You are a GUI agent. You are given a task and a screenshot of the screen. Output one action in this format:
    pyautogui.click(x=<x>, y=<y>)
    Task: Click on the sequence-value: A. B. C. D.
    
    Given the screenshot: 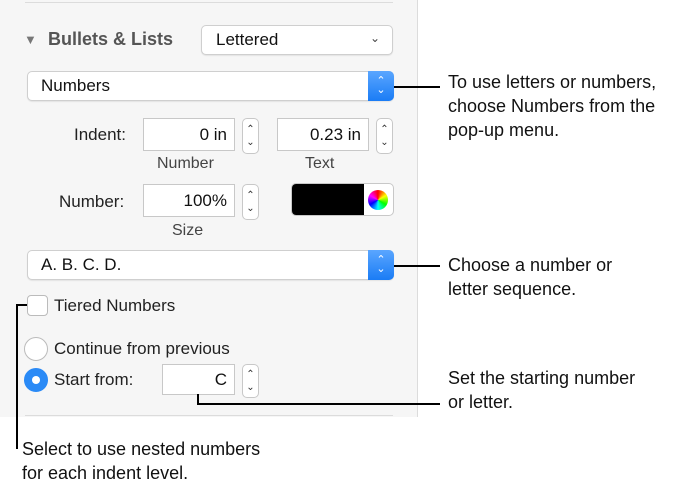 What is the action you would take?
    pyautogui.click(x=81, y=264)
    